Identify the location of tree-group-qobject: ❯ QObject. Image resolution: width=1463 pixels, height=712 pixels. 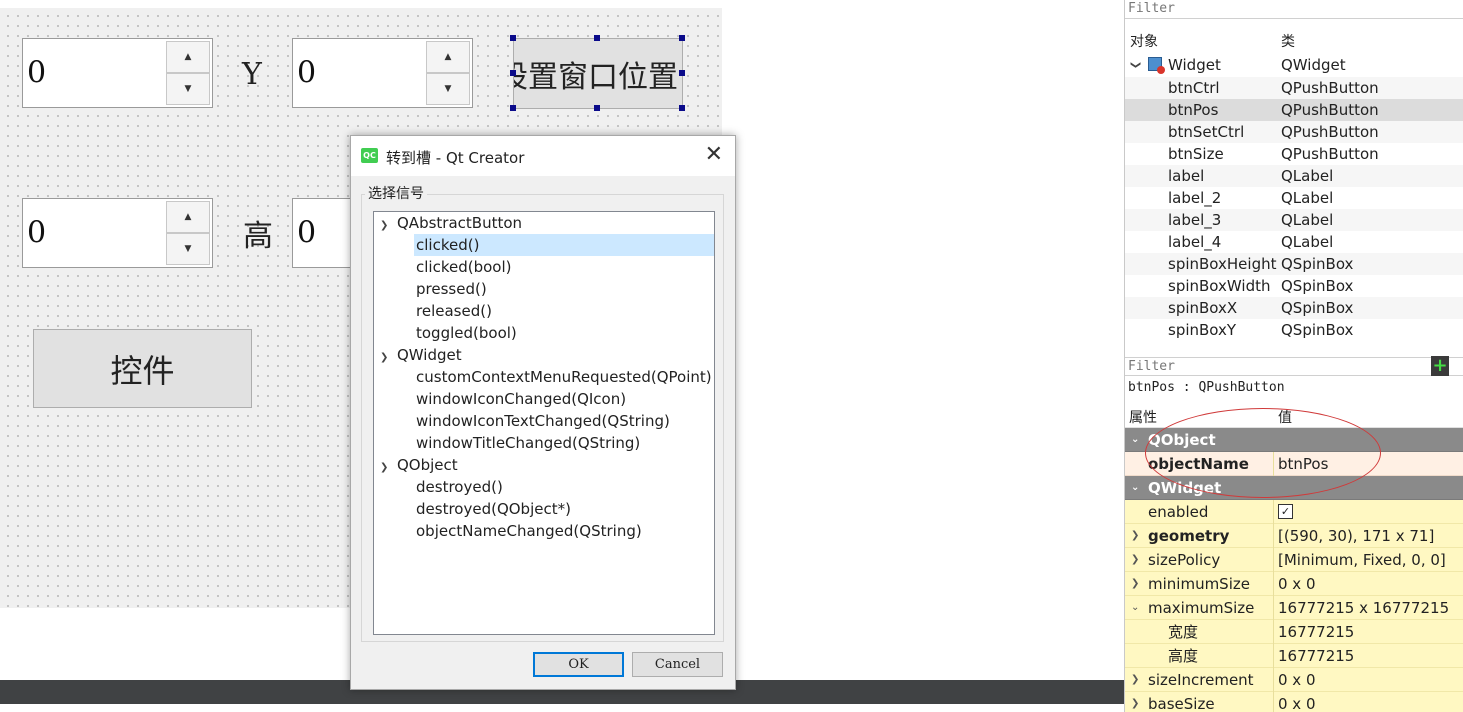
(419, 465).